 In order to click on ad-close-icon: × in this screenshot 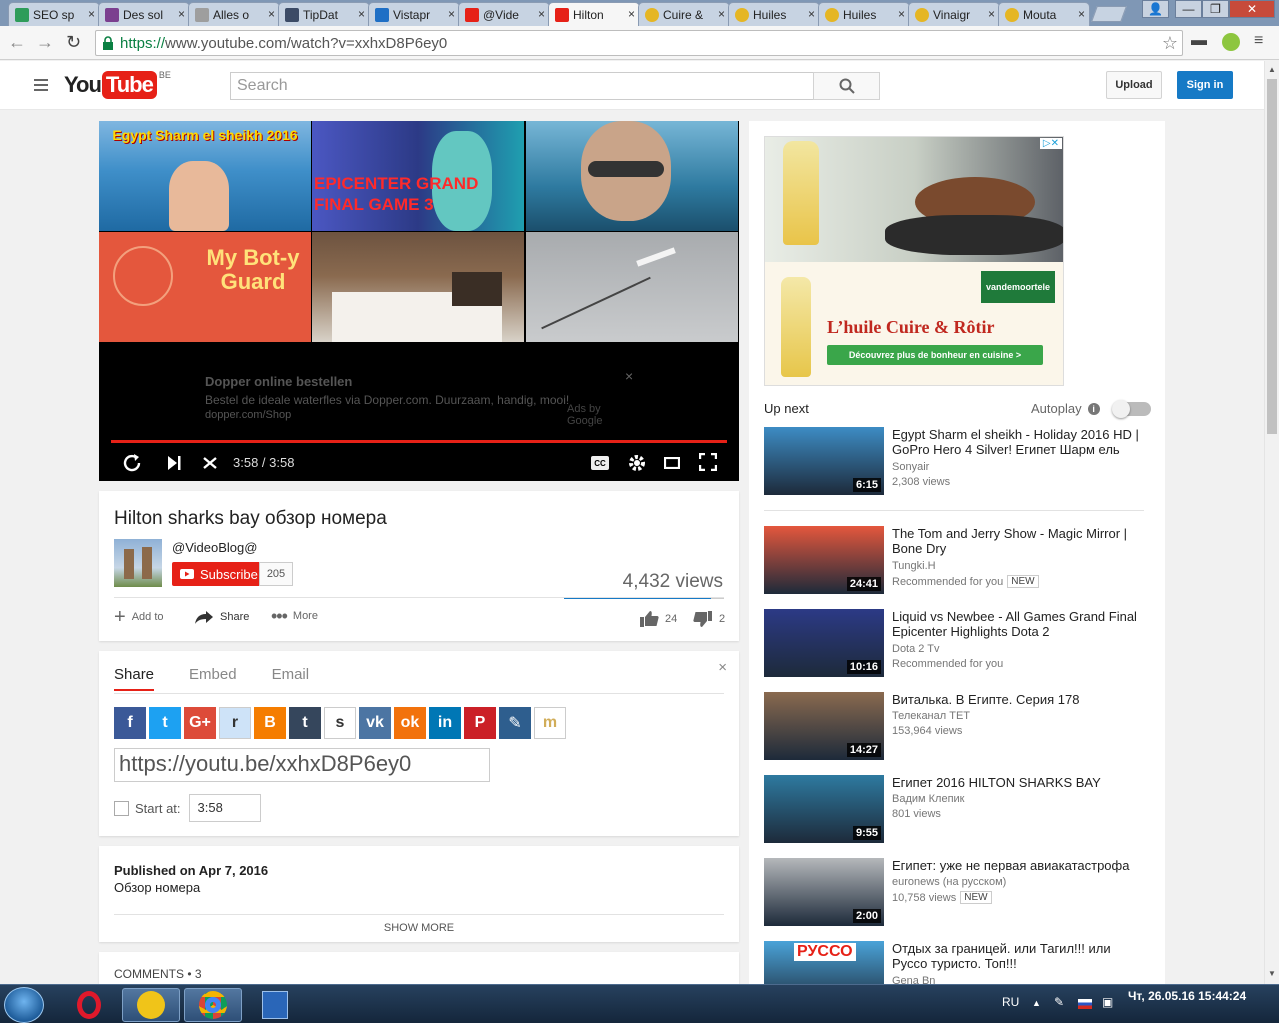, I will do `click(629, 376)`.